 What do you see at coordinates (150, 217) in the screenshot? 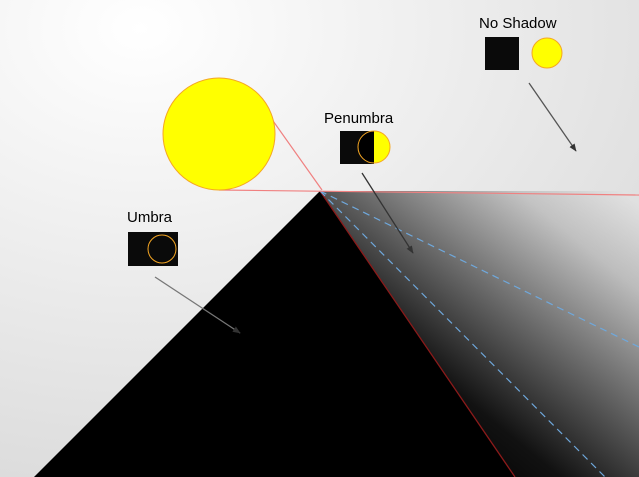
I see `umbra-label: Umbra` at bounding box center [150, 217].